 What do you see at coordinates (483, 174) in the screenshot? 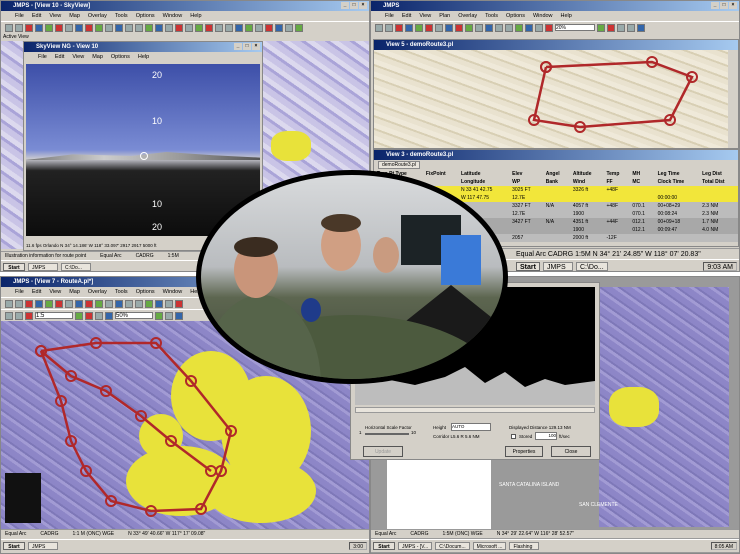
I see `column-header: Latitude` at bounding box center [483, 174].